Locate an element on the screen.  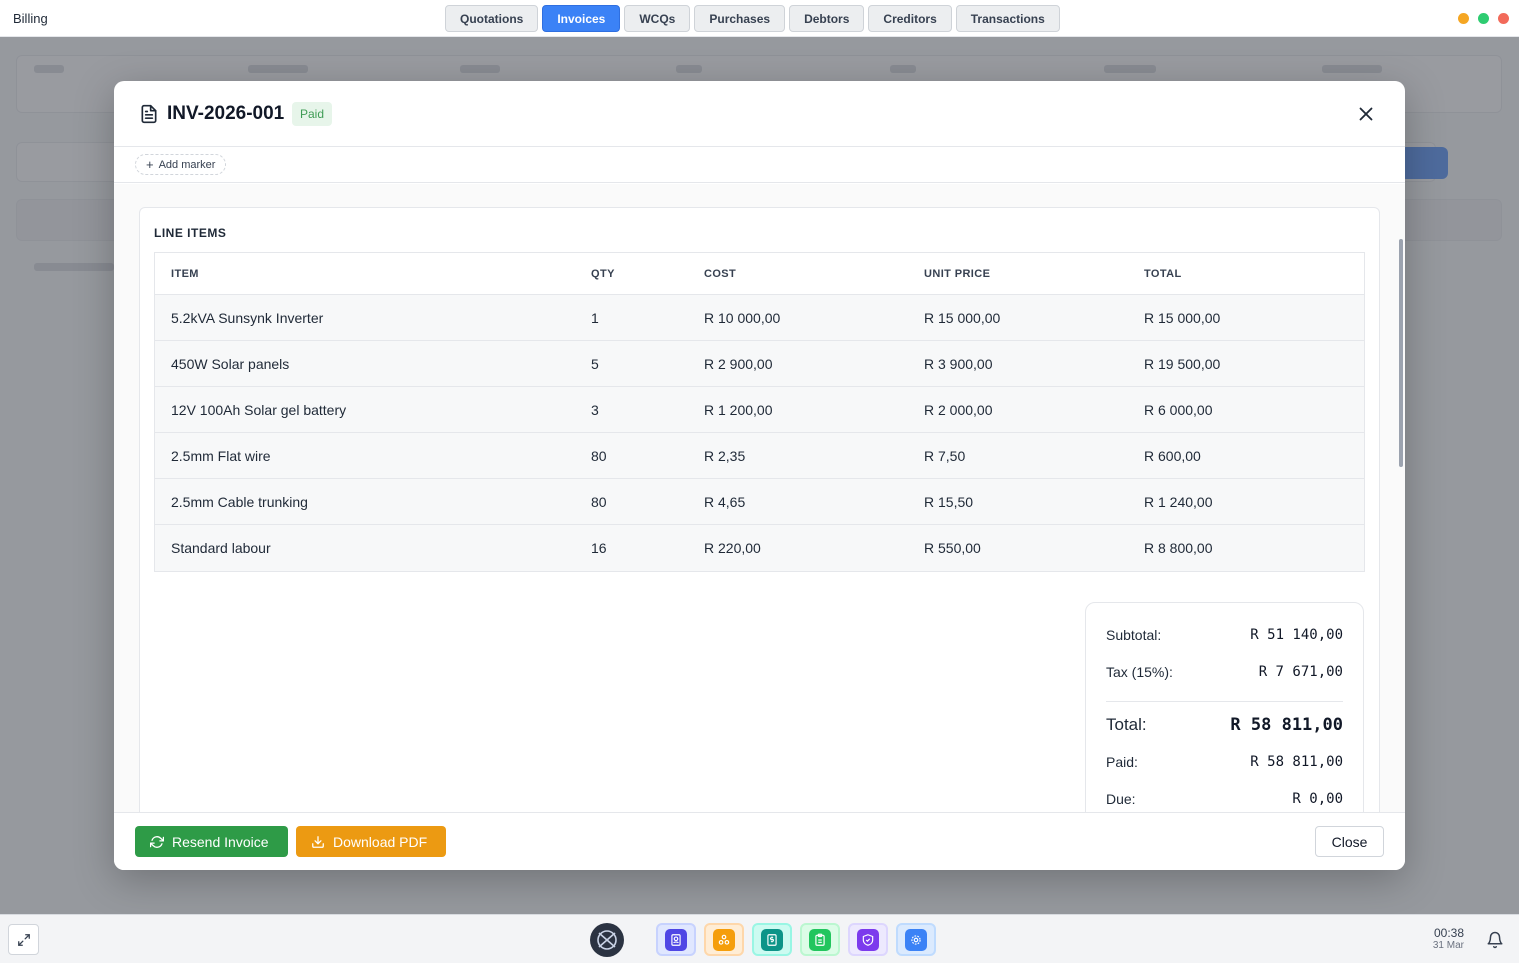
settings-icon is located at coordinates (916, 939).